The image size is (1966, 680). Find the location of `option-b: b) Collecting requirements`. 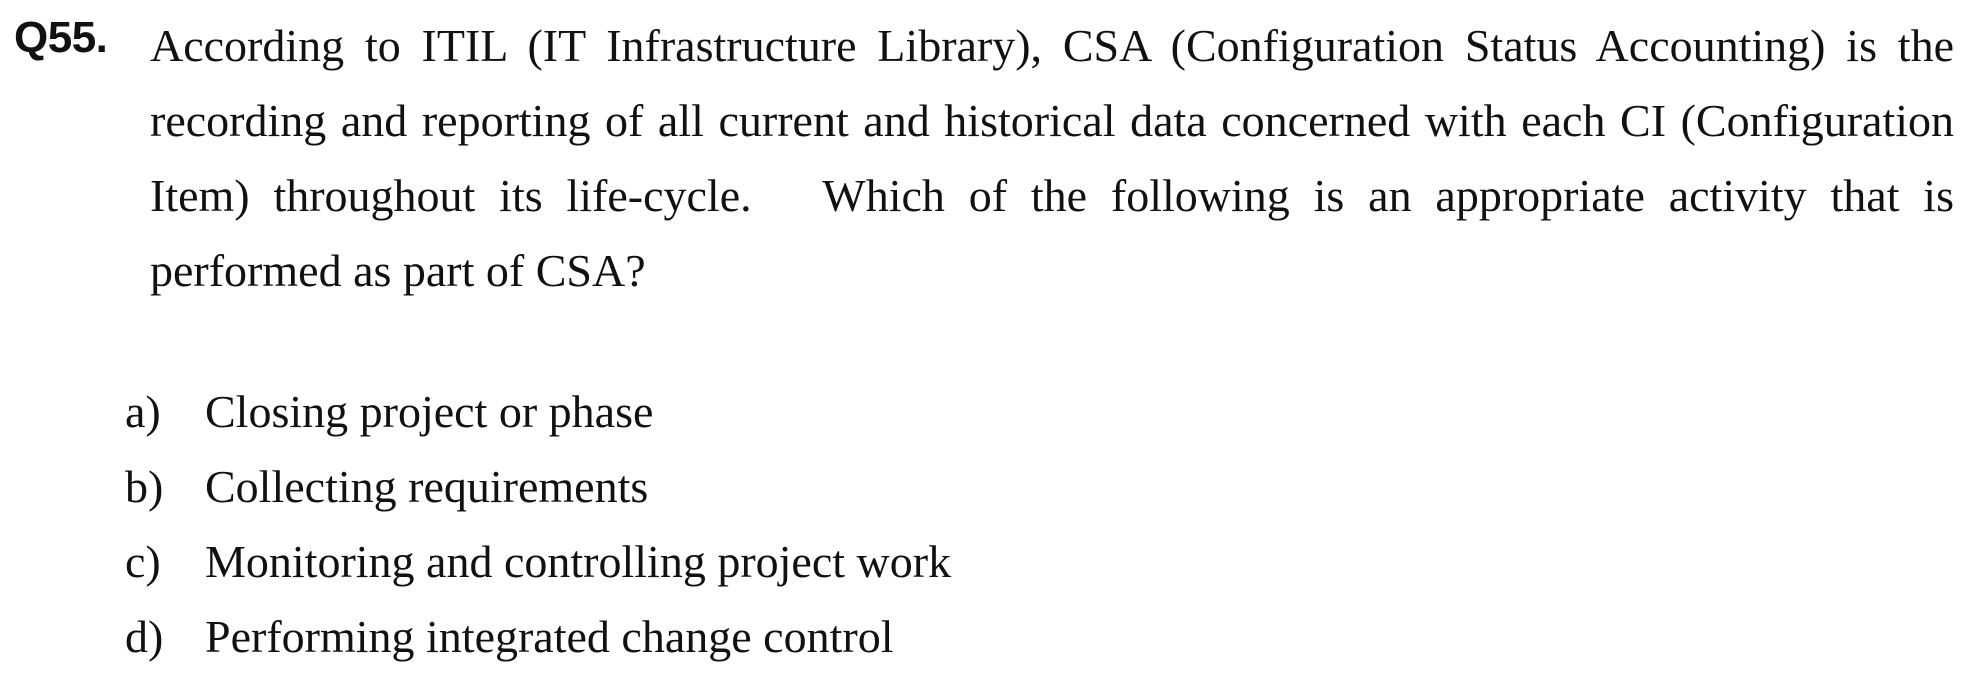

option-b: b) Collecting requirements is located at coordinates (538, 486).